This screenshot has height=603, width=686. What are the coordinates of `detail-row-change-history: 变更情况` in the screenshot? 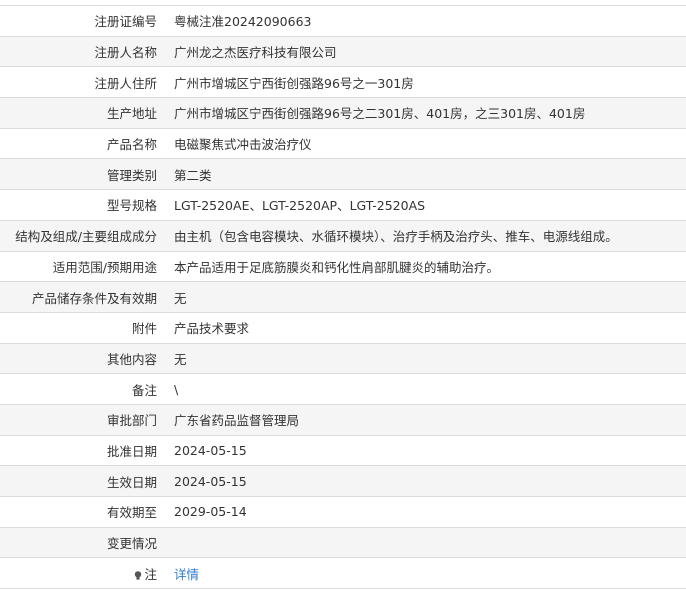 It's located at (343, 542).